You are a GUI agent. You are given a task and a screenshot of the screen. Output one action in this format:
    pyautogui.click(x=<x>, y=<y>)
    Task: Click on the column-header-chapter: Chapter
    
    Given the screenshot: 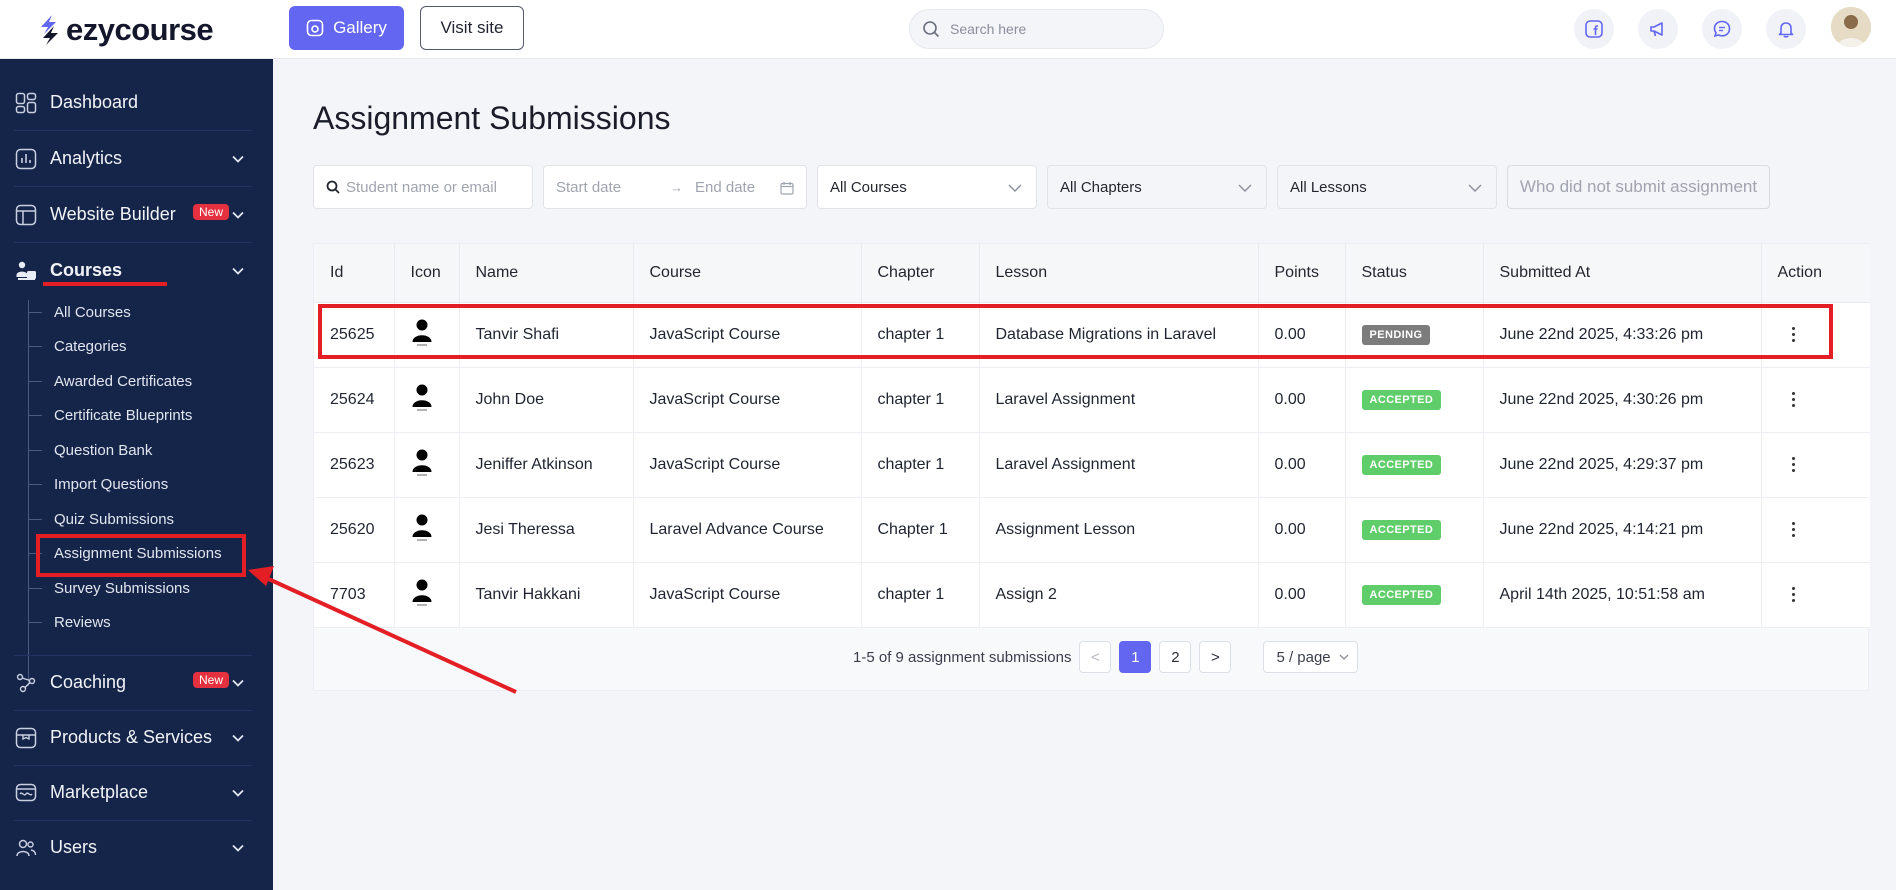 What is the action you would take?
    pyautogui.click(x=920, y=273)
    